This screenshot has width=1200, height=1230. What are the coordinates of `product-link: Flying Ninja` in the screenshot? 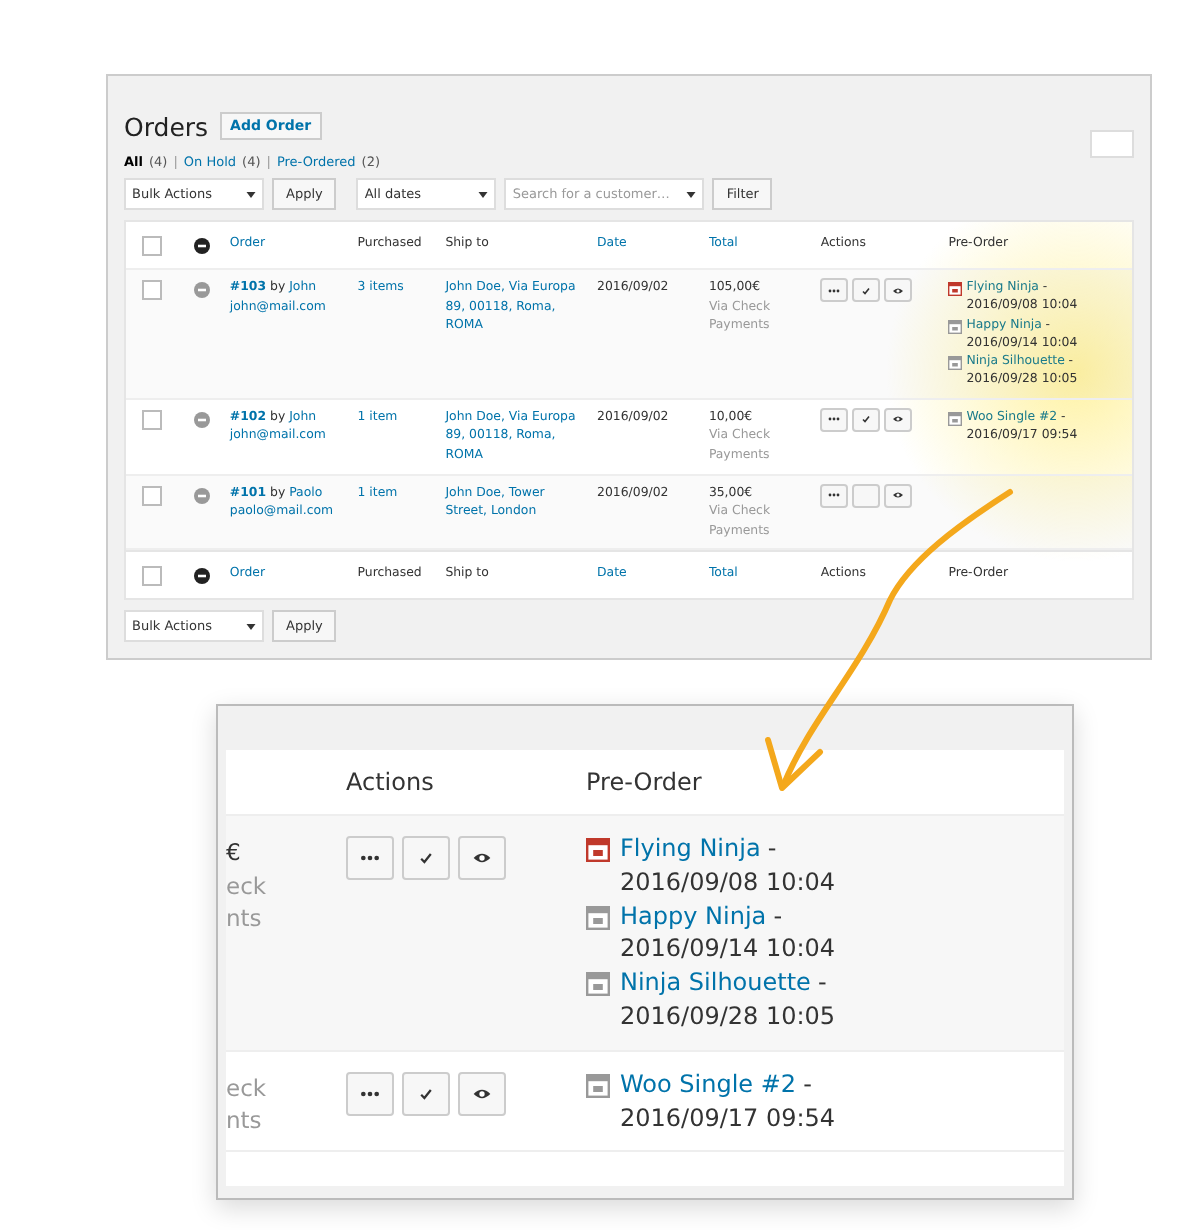 It's located at (690, 848).